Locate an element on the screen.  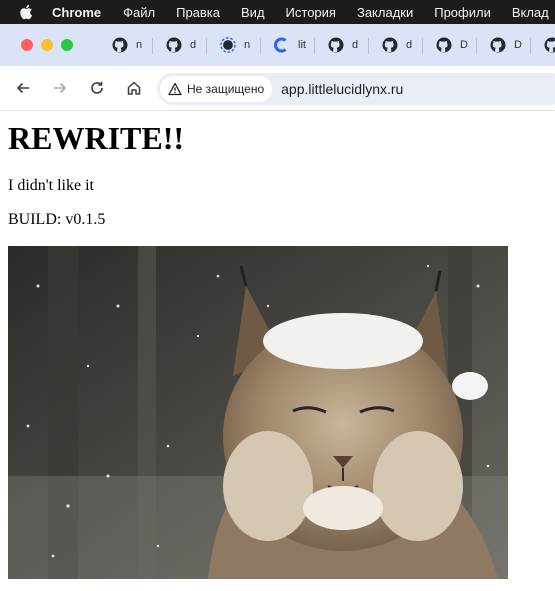
zoom-window-button is located at coordinates (67, 45).